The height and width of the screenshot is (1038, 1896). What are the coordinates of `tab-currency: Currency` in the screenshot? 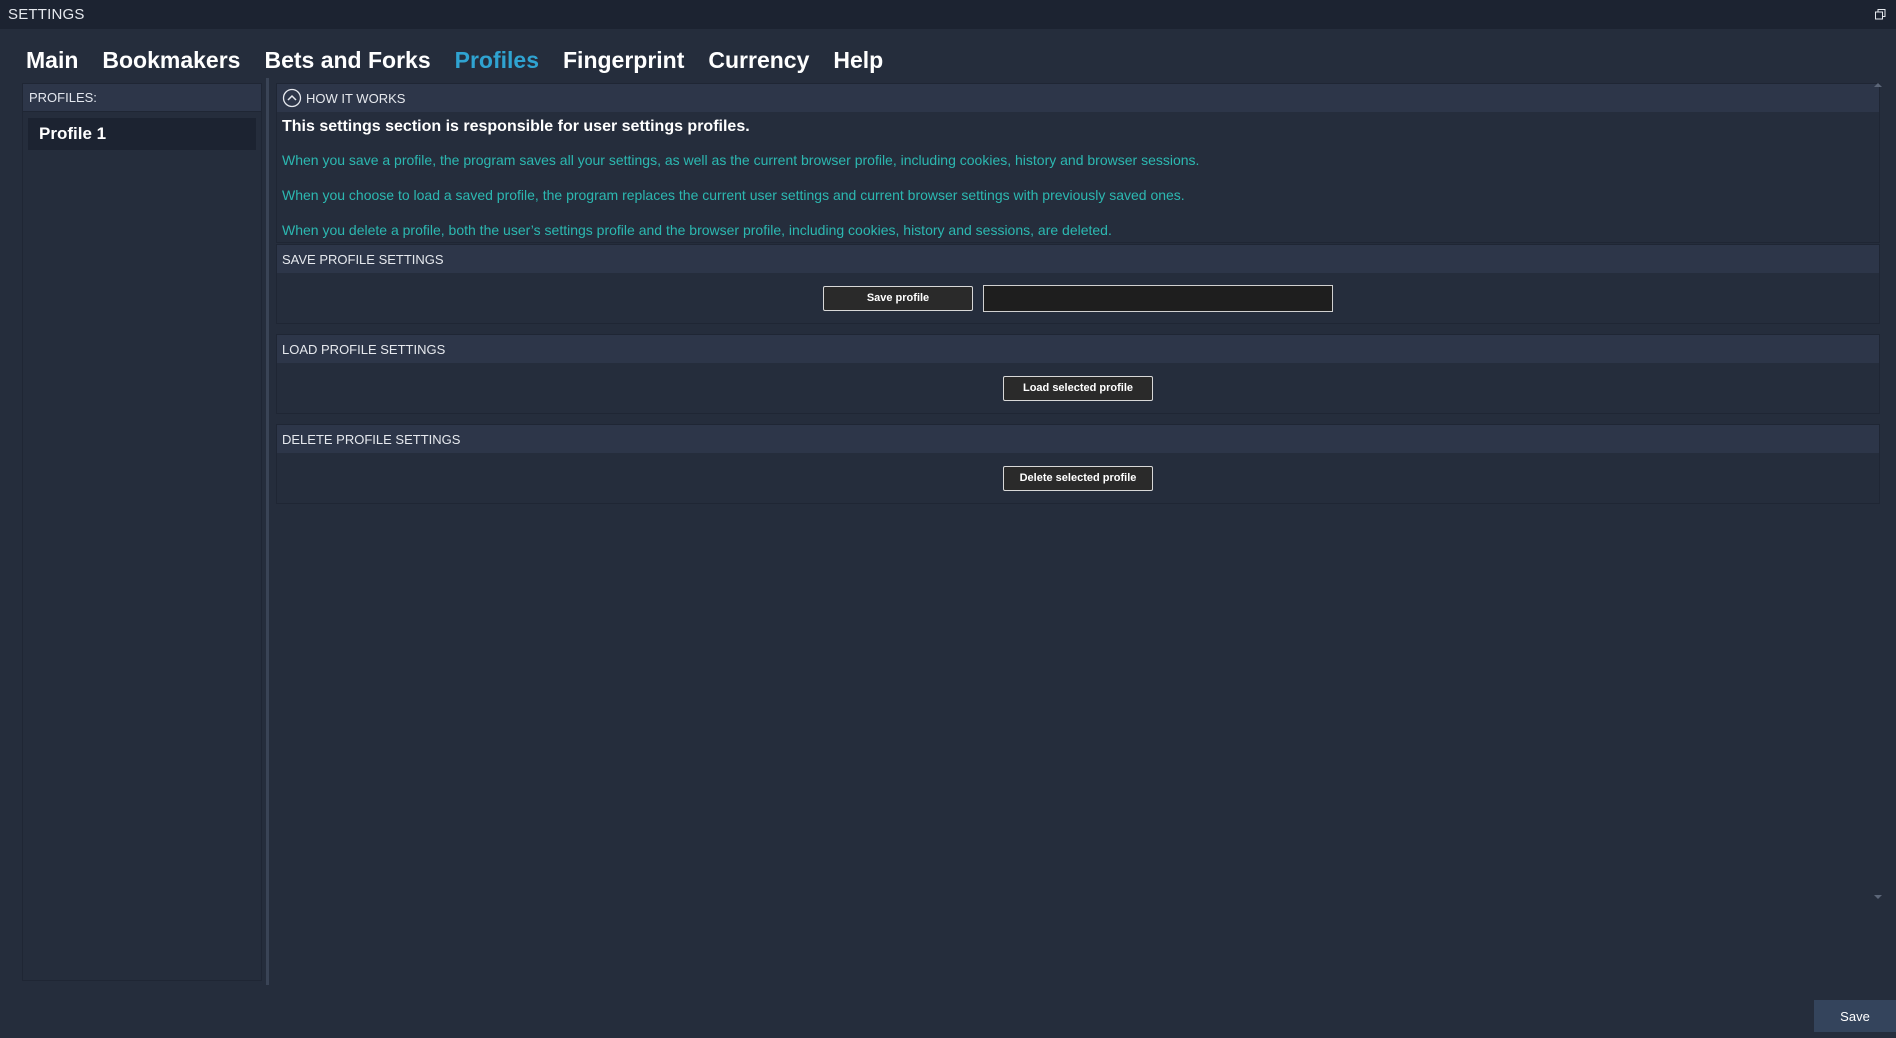 It's located at (758, 60).